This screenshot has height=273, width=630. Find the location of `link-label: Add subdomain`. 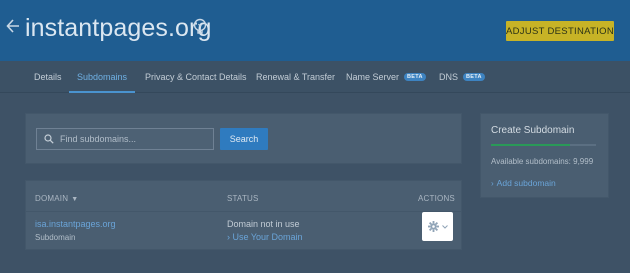

link-label: Add subdomain is located at coordinates (526, 183).